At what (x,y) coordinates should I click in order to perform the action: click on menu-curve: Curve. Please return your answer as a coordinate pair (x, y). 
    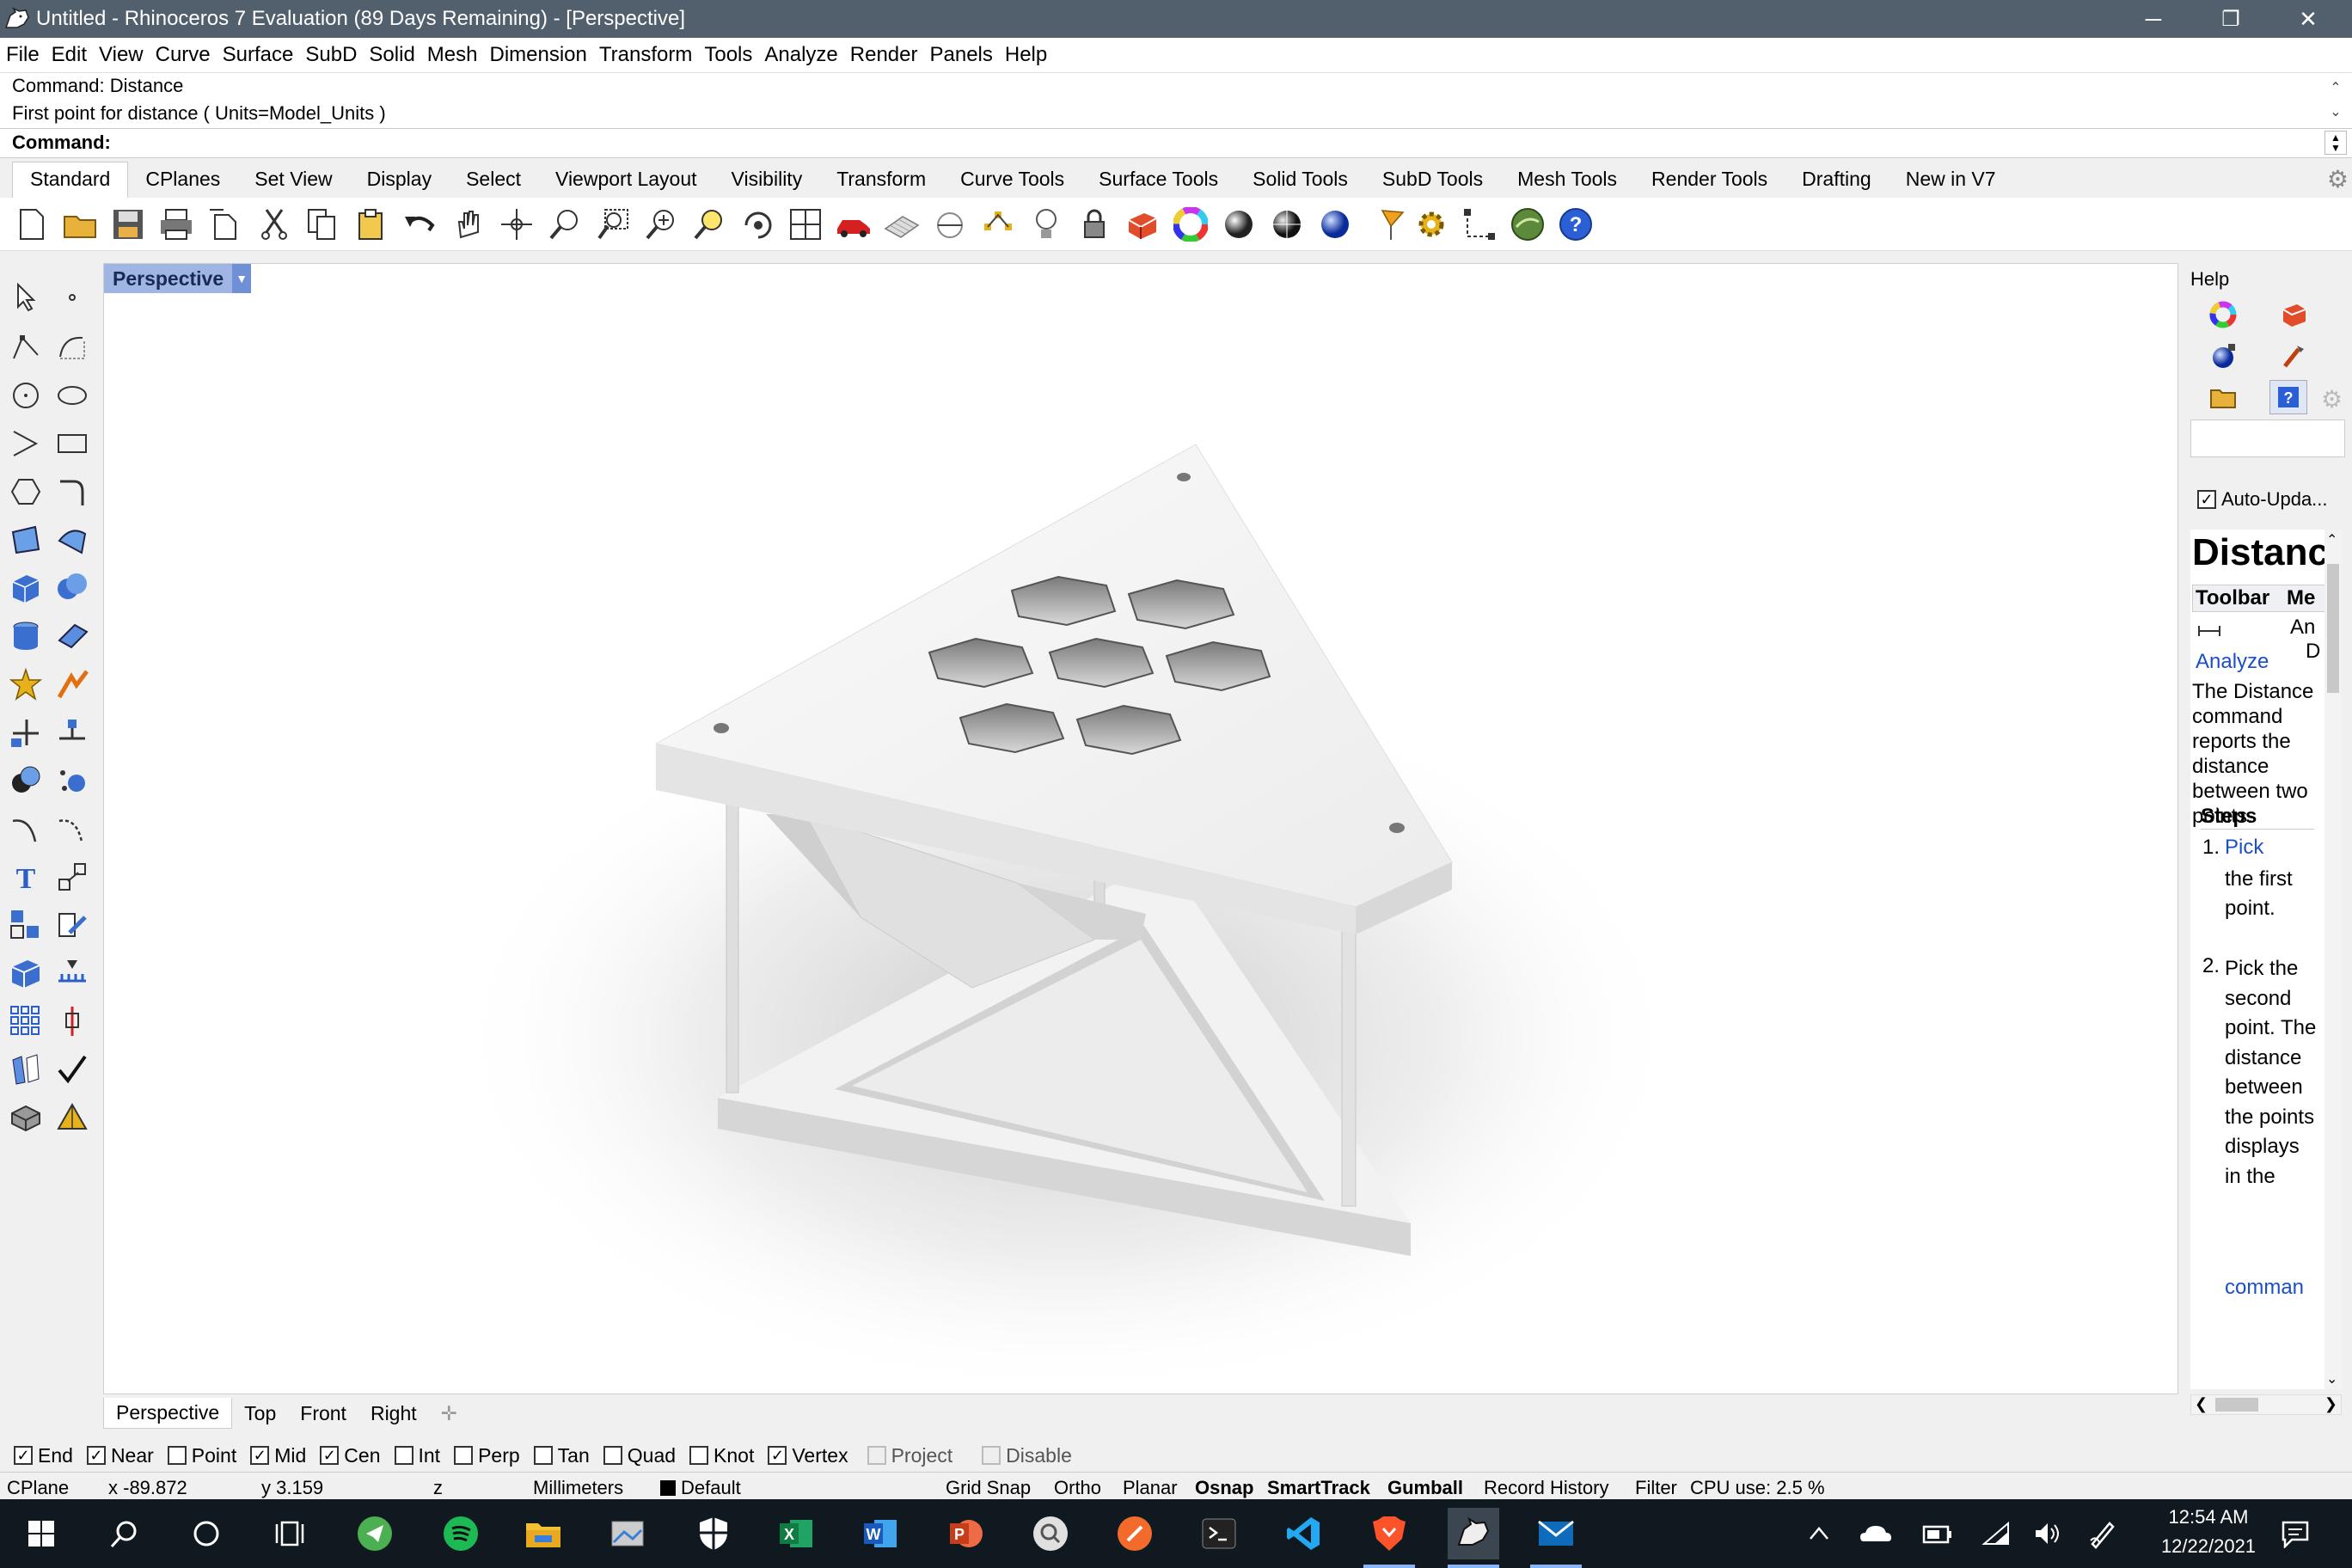
    Looking at the image, I should click on (183, 55).